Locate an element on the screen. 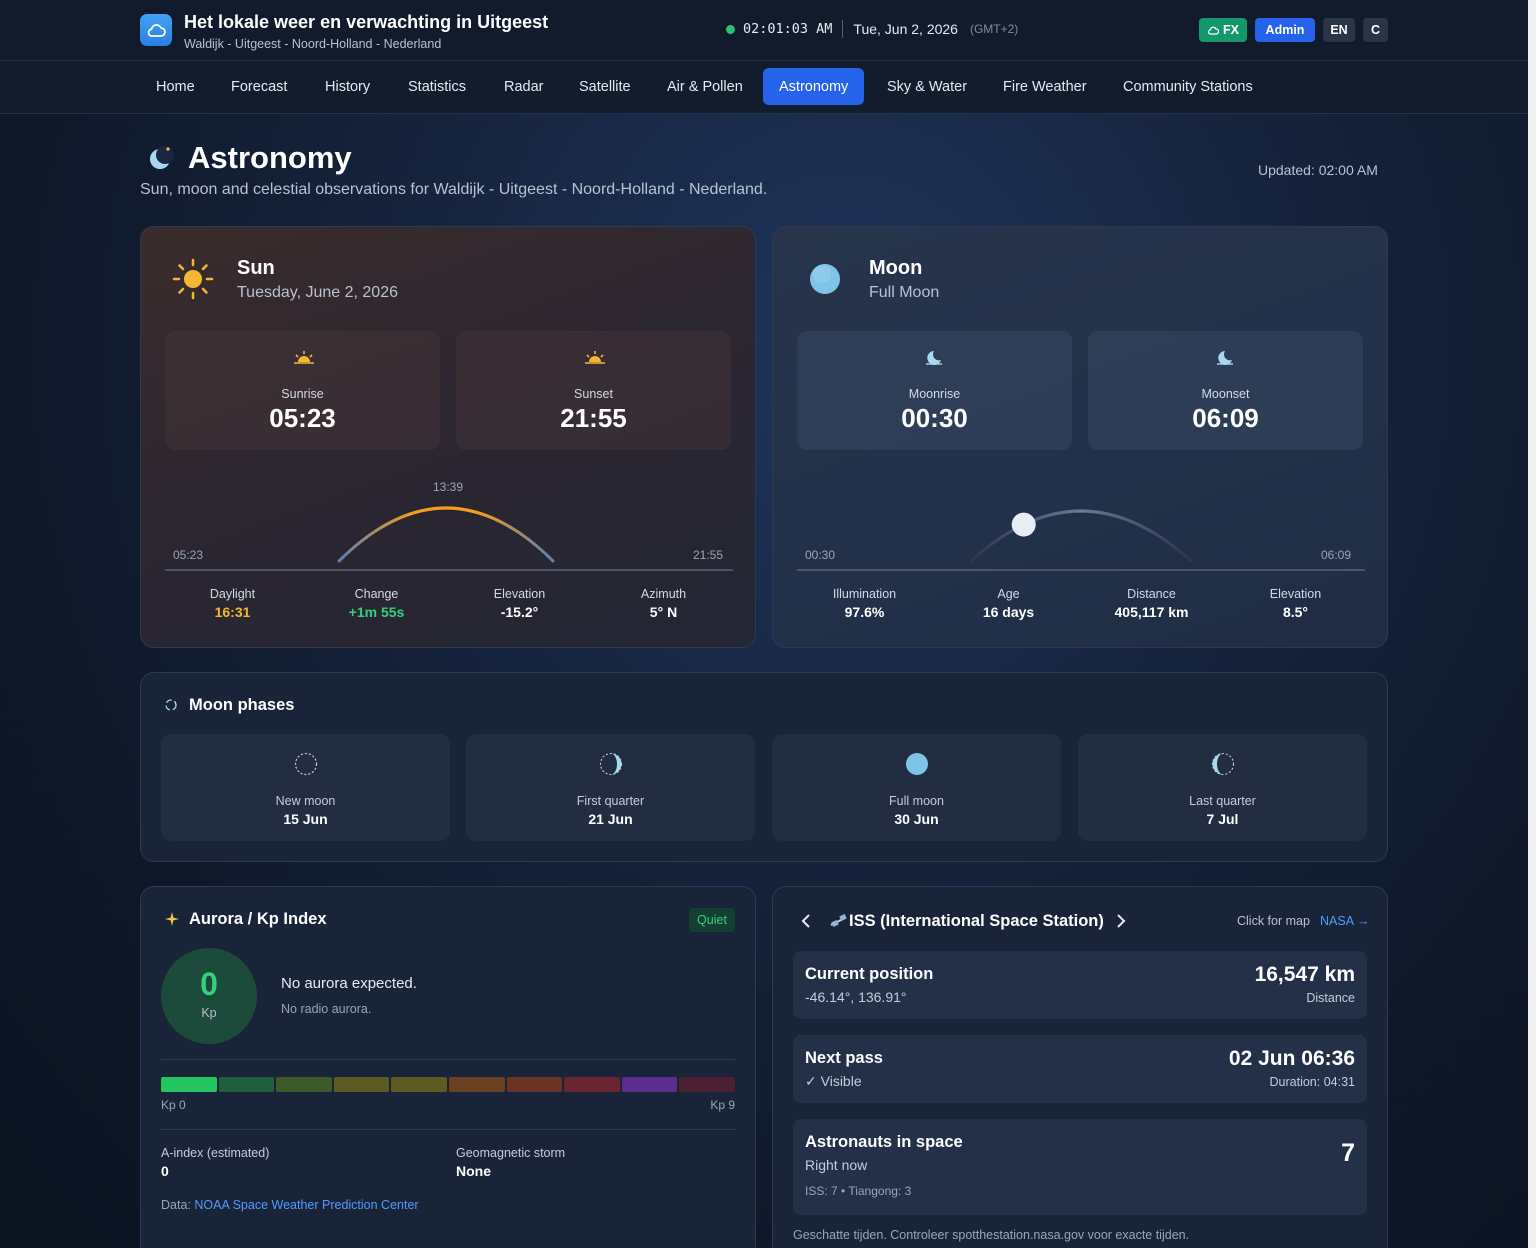  moon-position-marker is located at coordinates (1023, 524).